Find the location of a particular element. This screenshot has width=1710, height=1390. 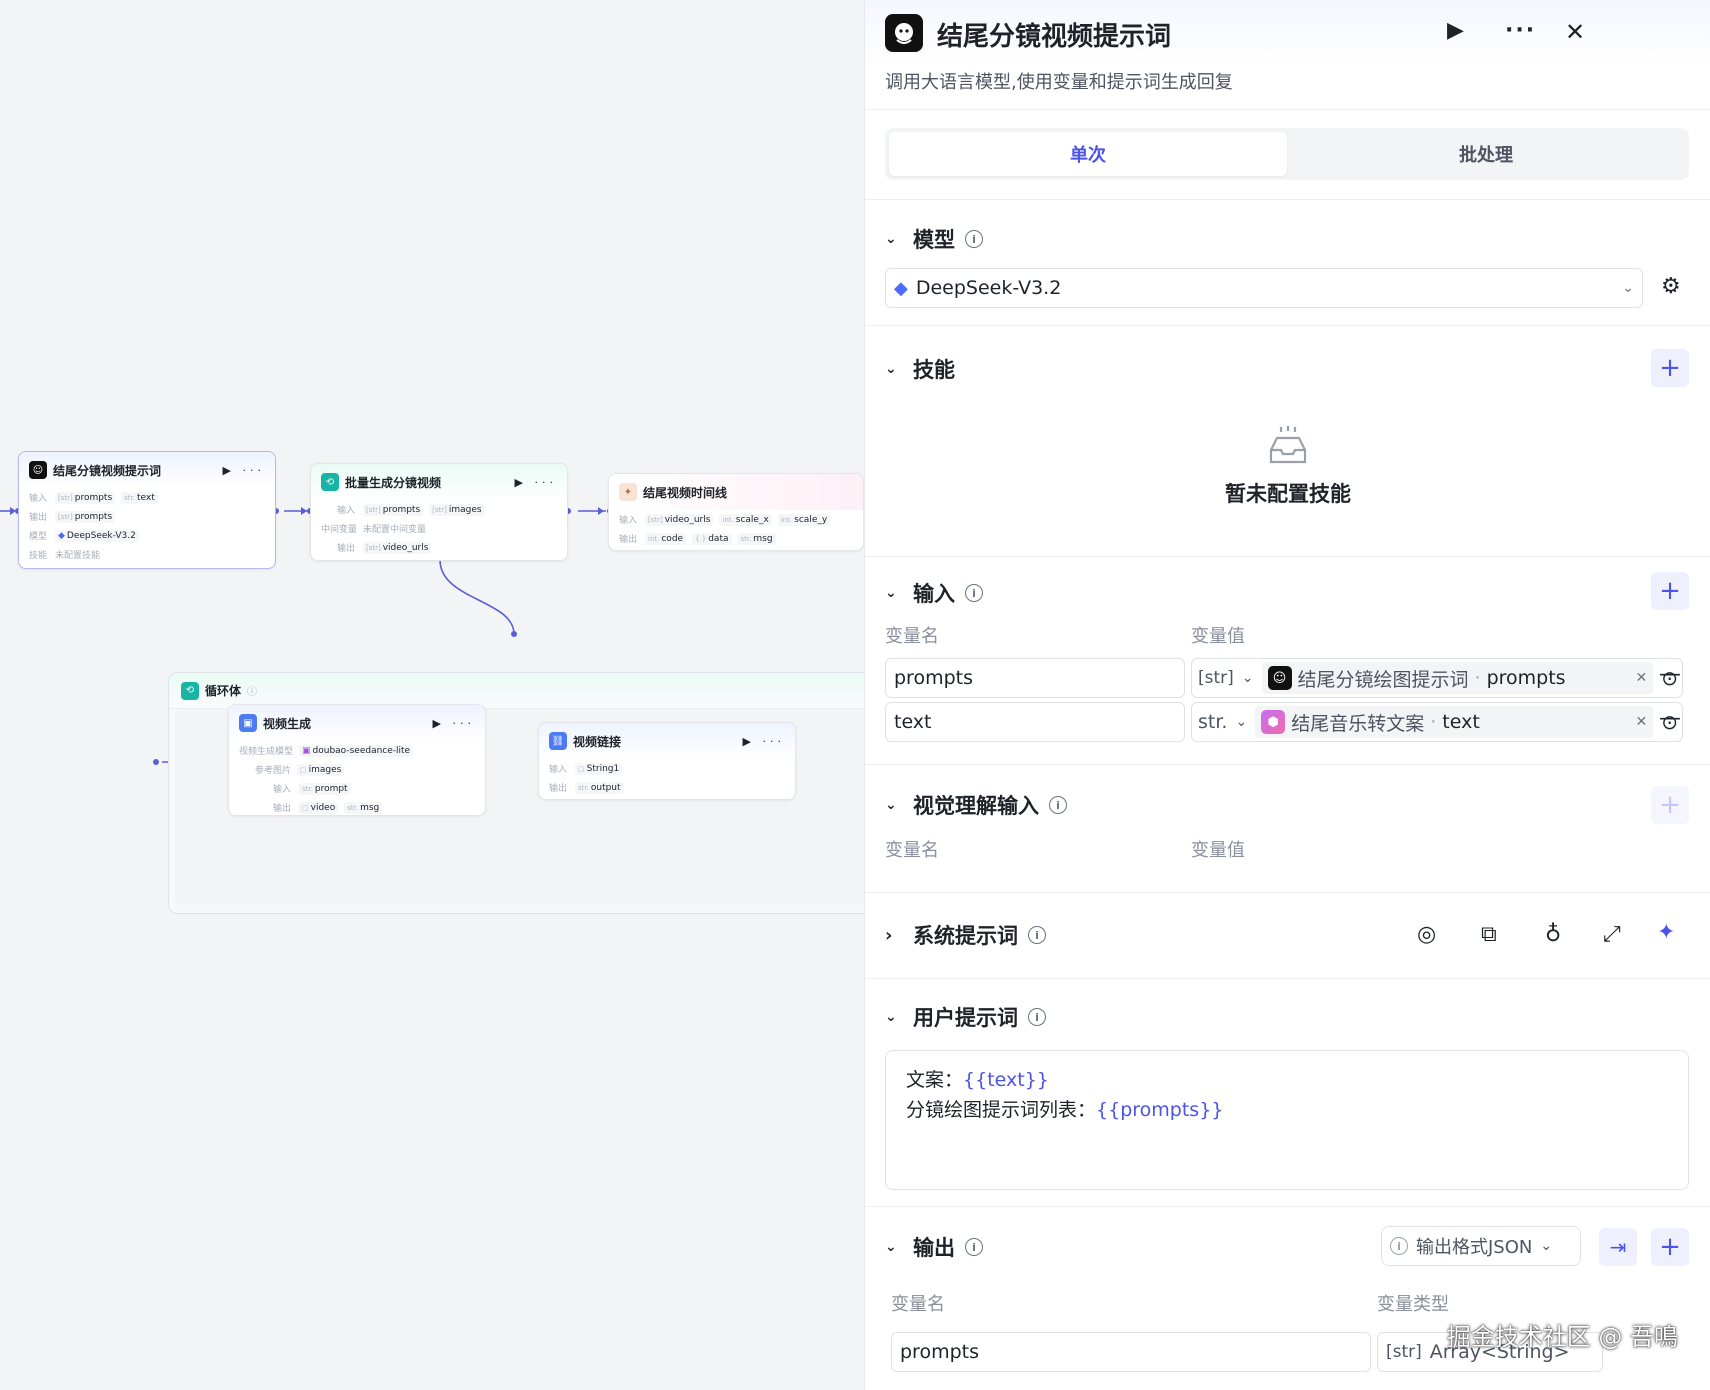

node-var-tag: str. msg is located at coordinates (363, 807).